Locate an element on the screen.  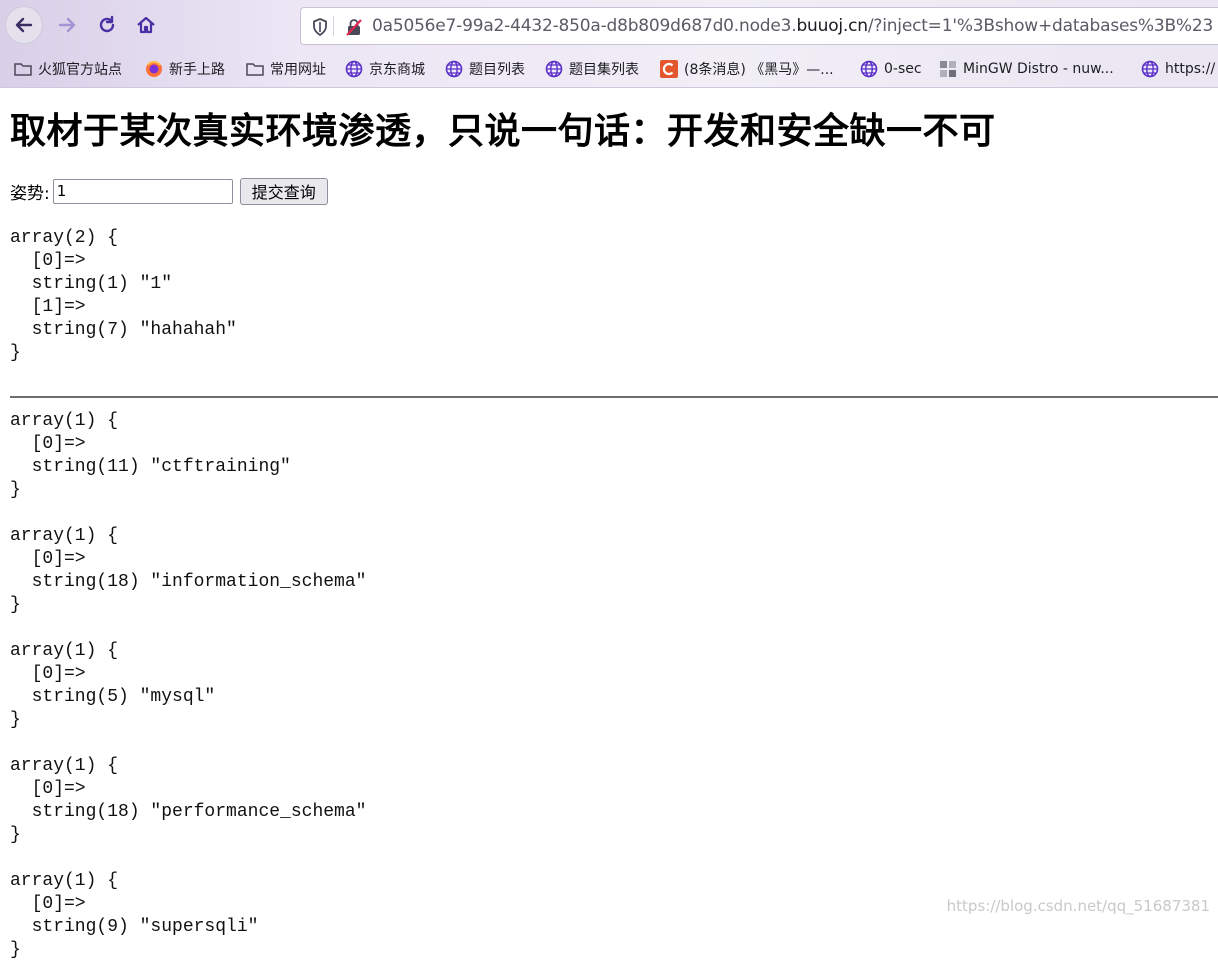
inject-form: 姿势: 提交查询 is located at coordinates (169, 191).